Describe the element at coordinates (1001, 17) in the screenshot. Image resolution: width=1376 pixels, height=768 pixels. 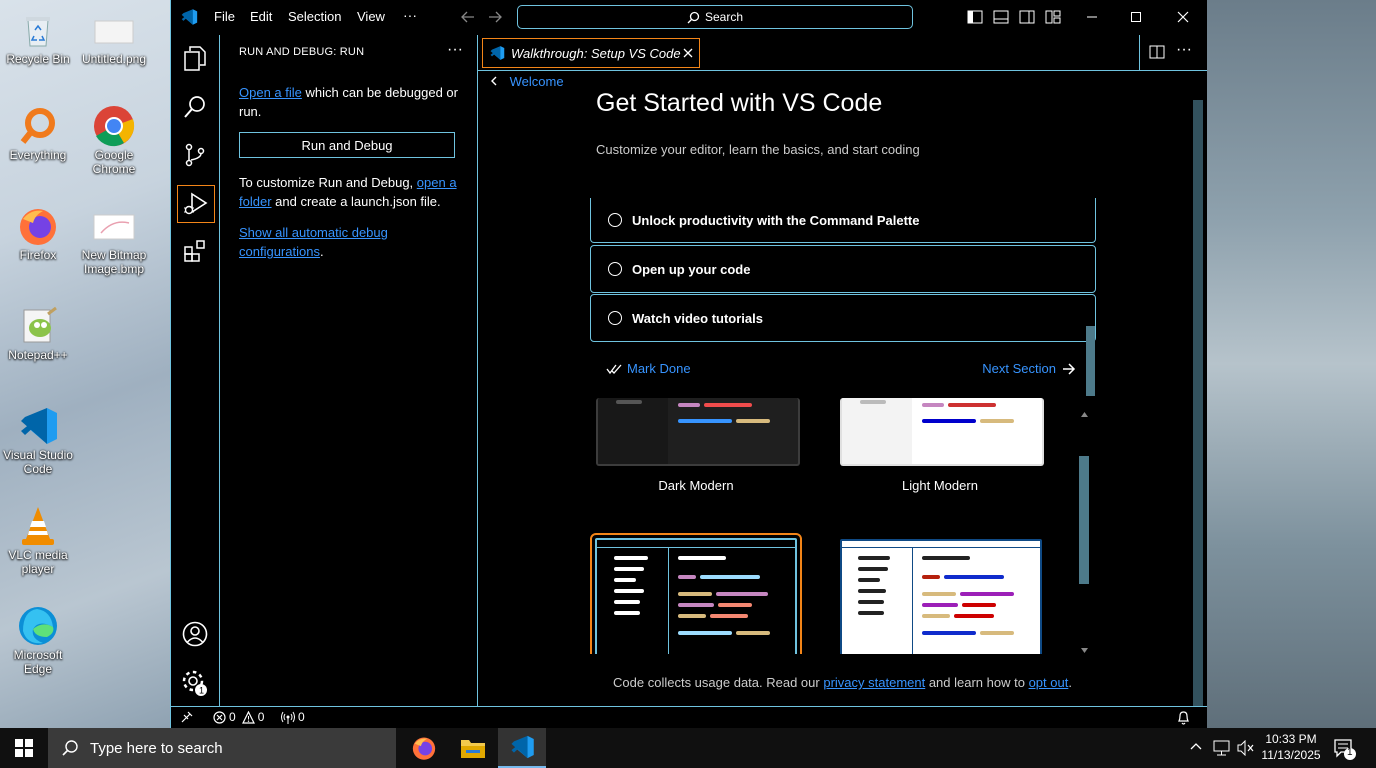
I see `toggle-panel-icon` at that location.